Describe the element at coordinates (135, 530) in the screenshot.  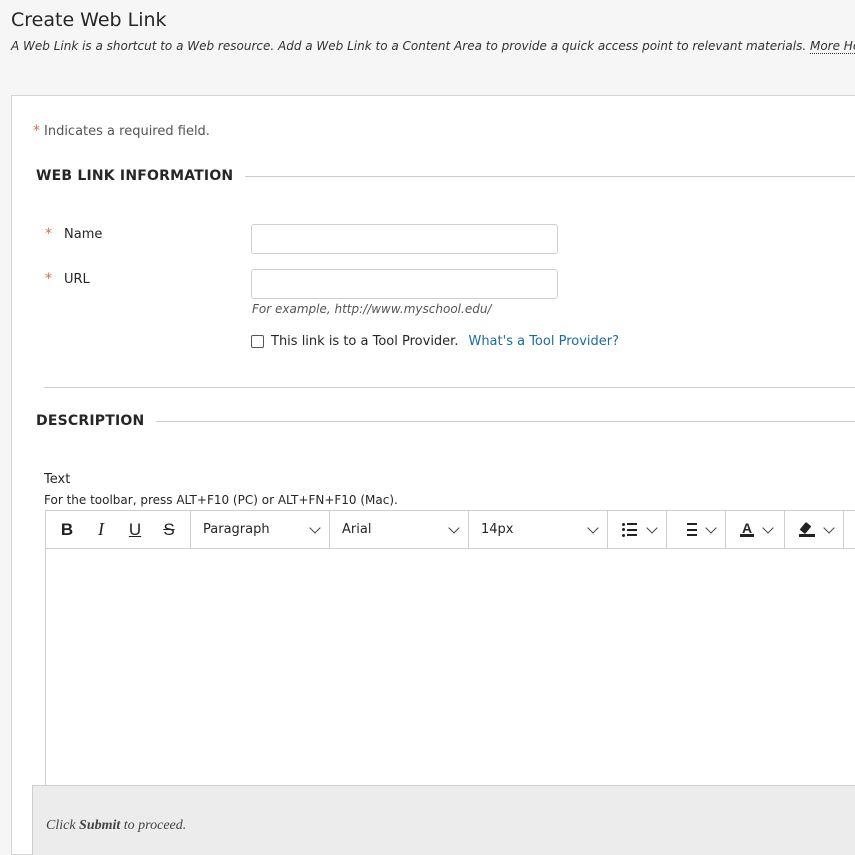
I see `underline-button: U` at that location.